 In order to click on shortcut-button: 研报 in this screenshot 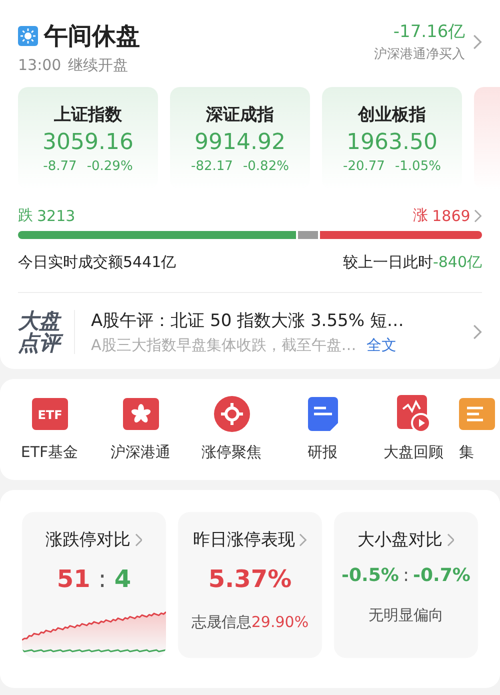, I will do `click(322, 428)`.